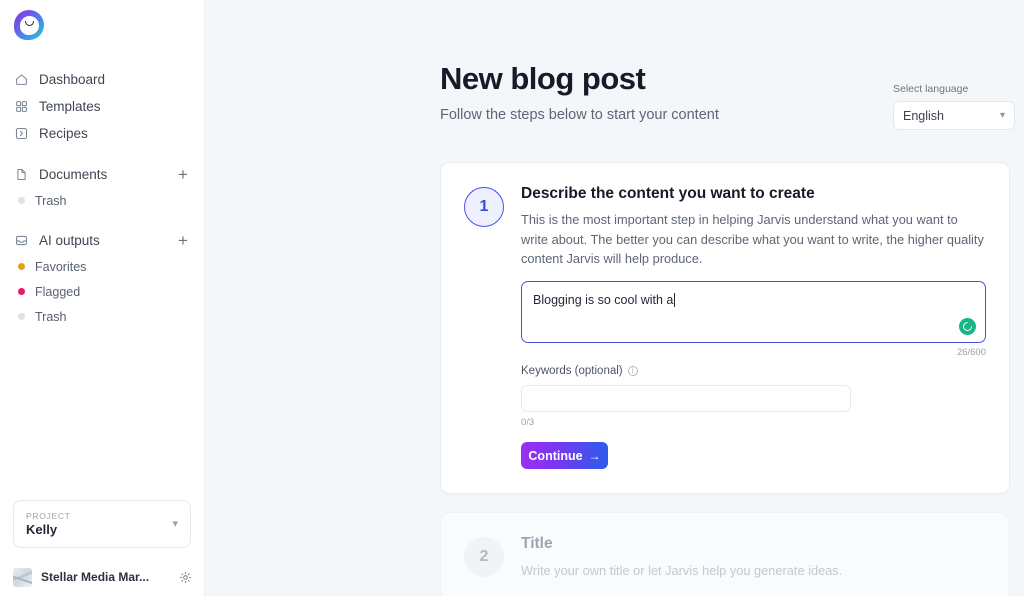  What do you see at coordinates (102, 200) in the screenshot?
I see `sidebar-item-documents-trash: Trash` at bounding box center [102, 200].